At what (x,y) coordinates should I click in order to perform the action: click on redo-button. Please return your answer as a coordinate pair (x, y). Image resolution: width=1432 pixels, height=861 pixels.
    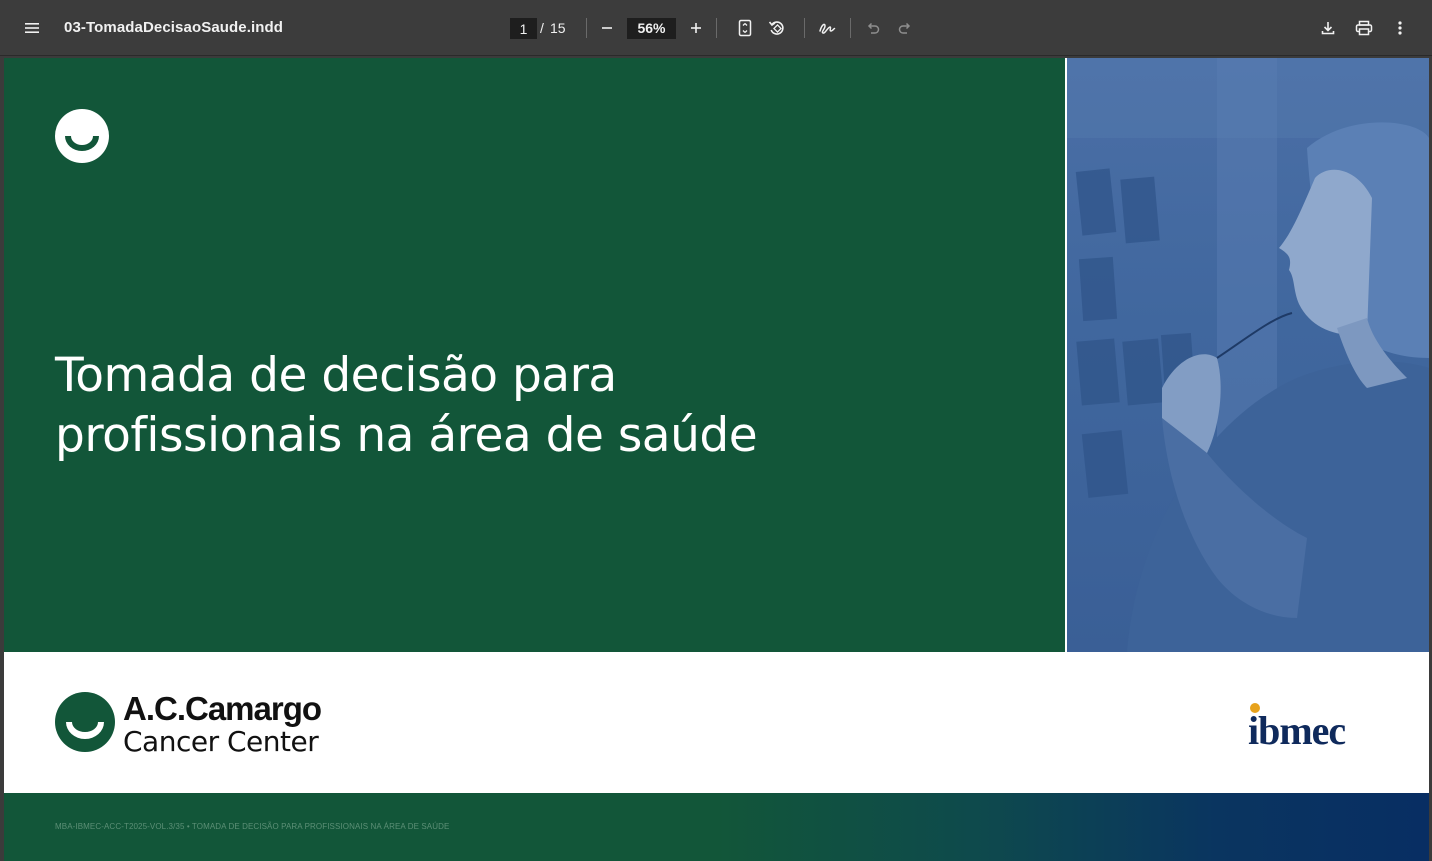
    Looking at the image, I should click on (905, 28).